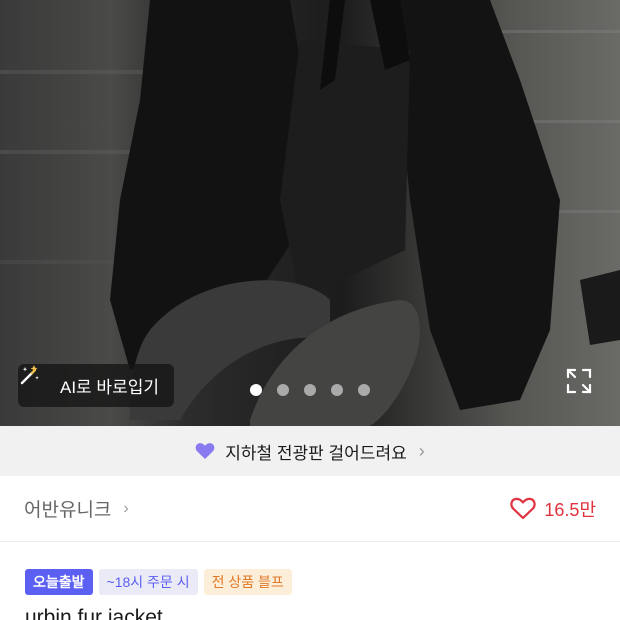  I want to click on magic-wand-icon, so click(36, 381).